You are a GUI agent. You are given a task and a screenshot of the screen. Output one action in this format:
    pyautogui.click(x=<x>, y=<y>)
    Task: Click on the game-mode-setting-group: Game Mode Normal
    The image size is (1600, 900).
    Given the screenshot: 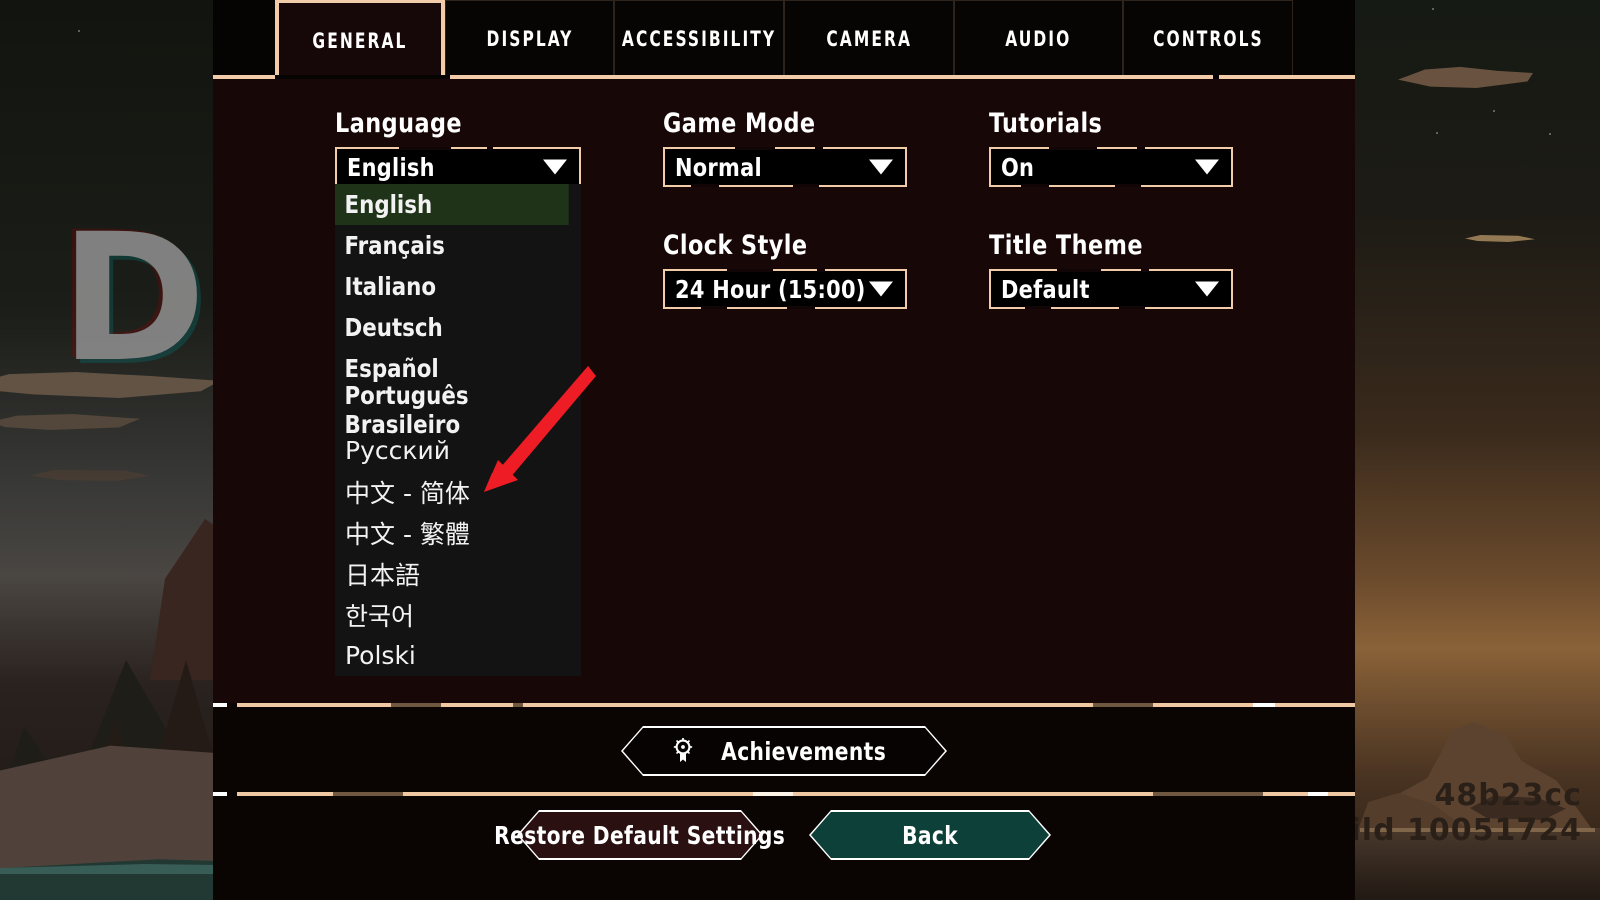 What is the action you would take?
    pyautogui.click(x=785, y=147)
    